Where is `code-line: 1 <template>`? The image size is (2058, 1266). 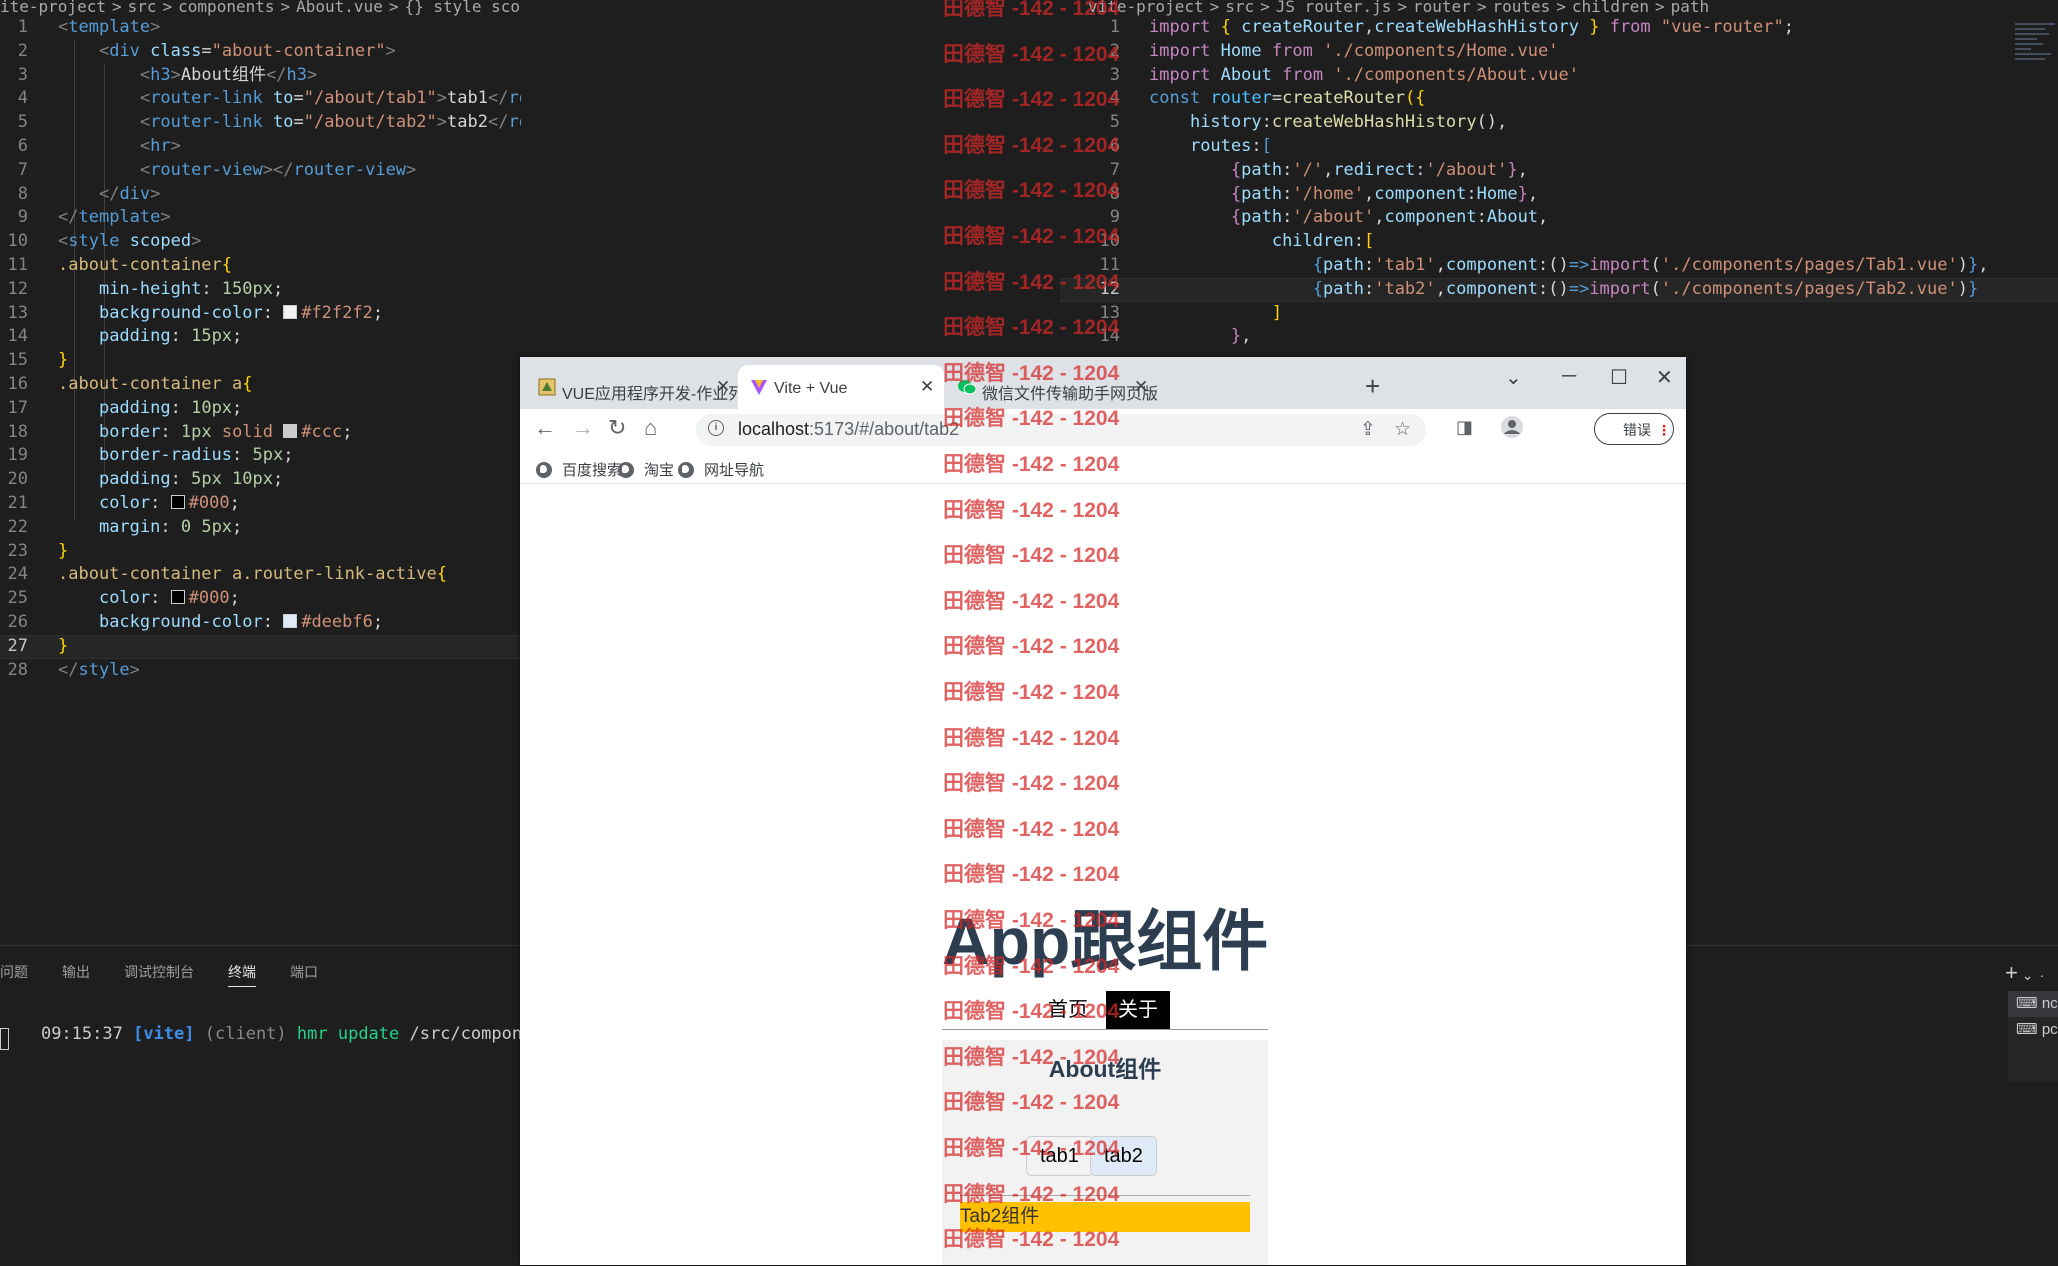 code-line: 1 <template> is located at coordinates (260, 28).